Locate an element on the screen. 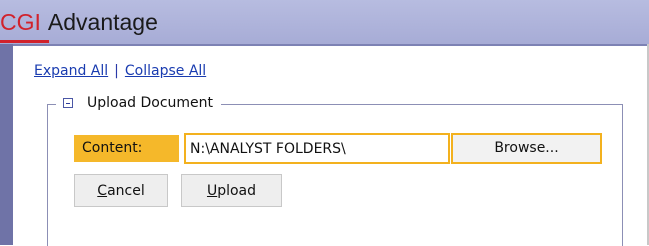 The image size is (649, 246). content-file-input is located at coordinates (317, 148).